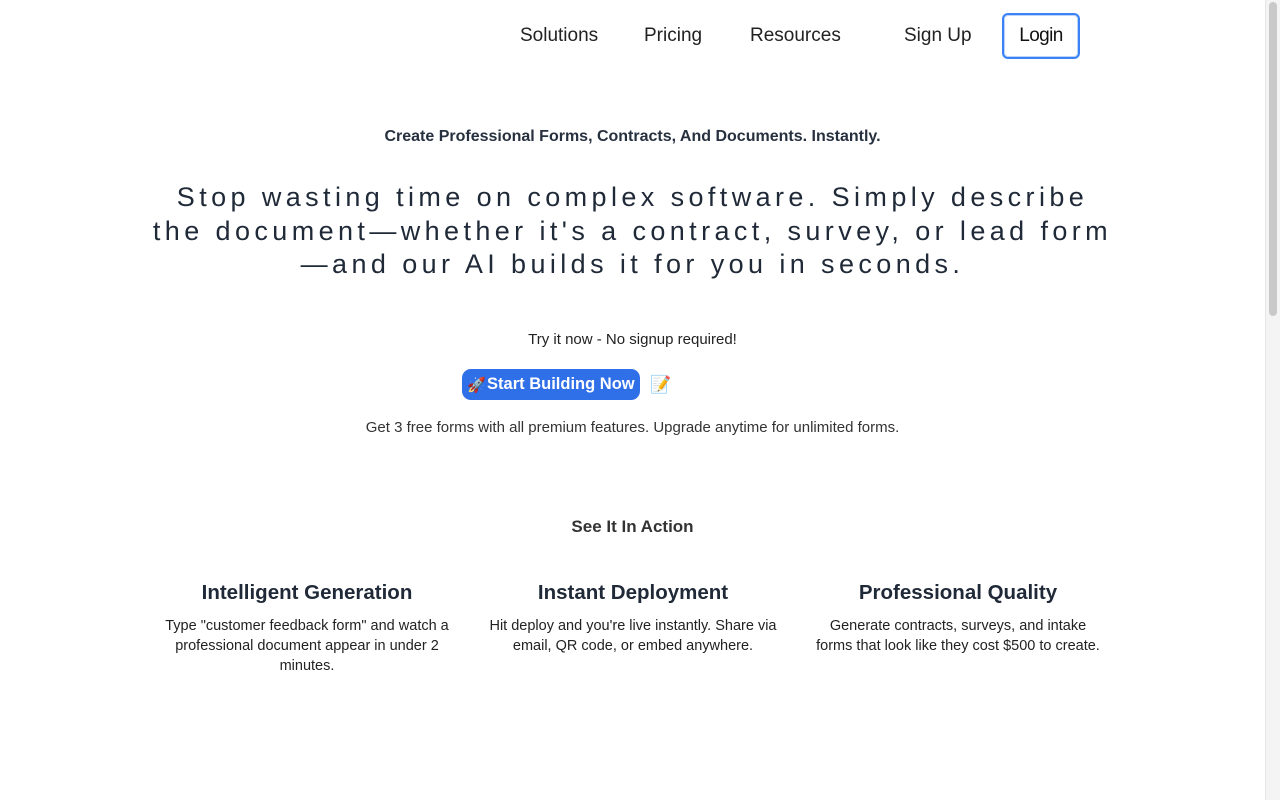  Describe the element at coordinates (795, 36) in the screenshot. I see `nav-resources-link: Resources` at that location.